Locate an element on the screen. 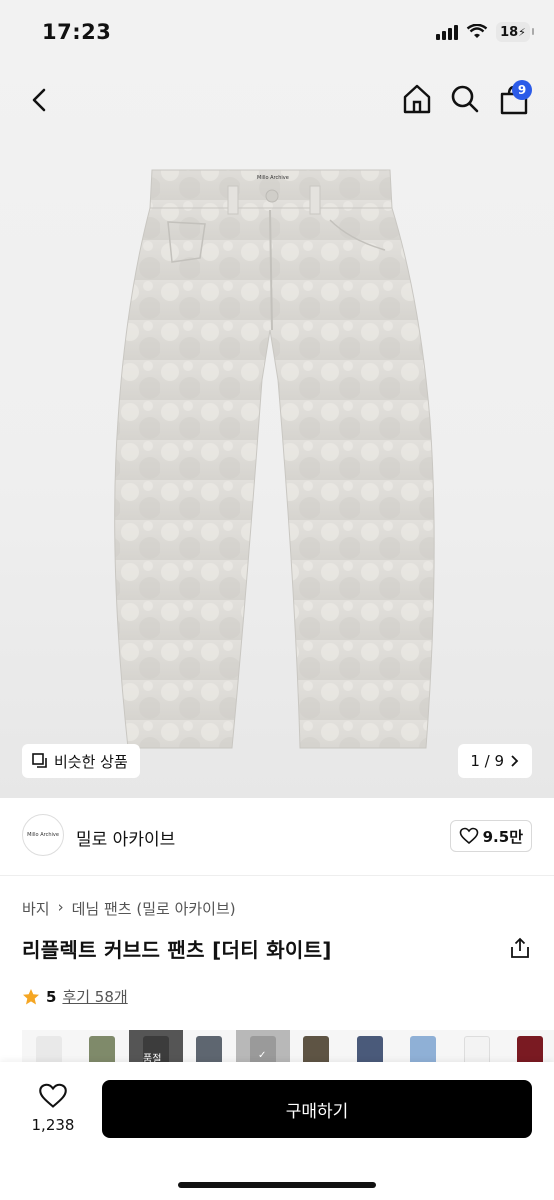  brand-like-button: 9.5만 is located at coordinates (490, 836).